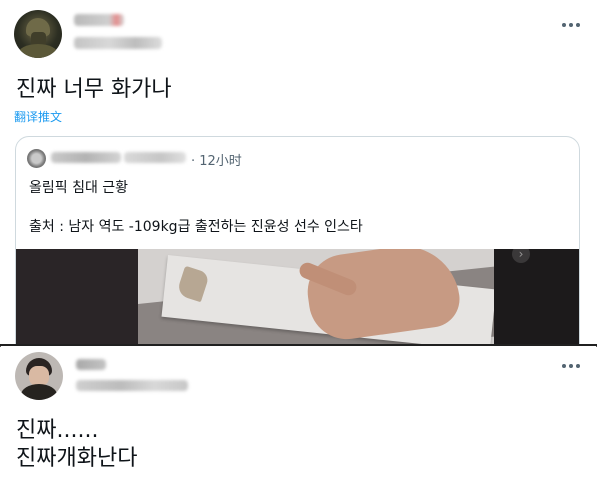 The width and height of the screenshot is (597, 478). Describe the element at coordinates (77, 458) in the screenshot. I see `tweet-text-line-2: 진짜개화난다` at that location.